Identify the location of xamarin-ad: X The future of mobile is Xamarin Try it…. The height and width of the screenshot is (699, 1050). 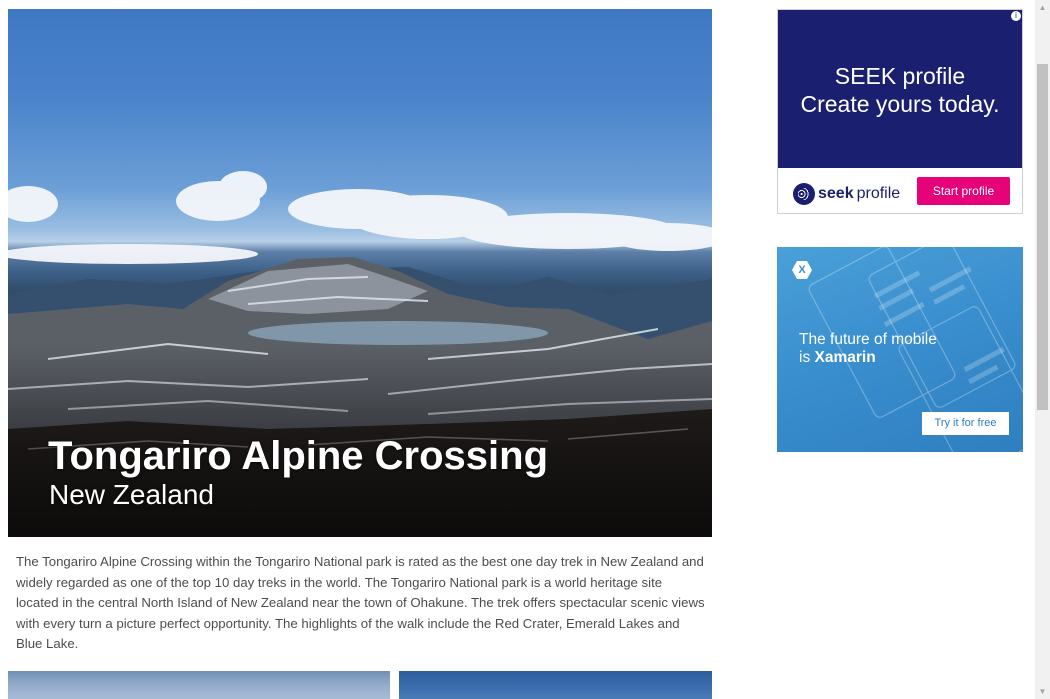
(900, 349).